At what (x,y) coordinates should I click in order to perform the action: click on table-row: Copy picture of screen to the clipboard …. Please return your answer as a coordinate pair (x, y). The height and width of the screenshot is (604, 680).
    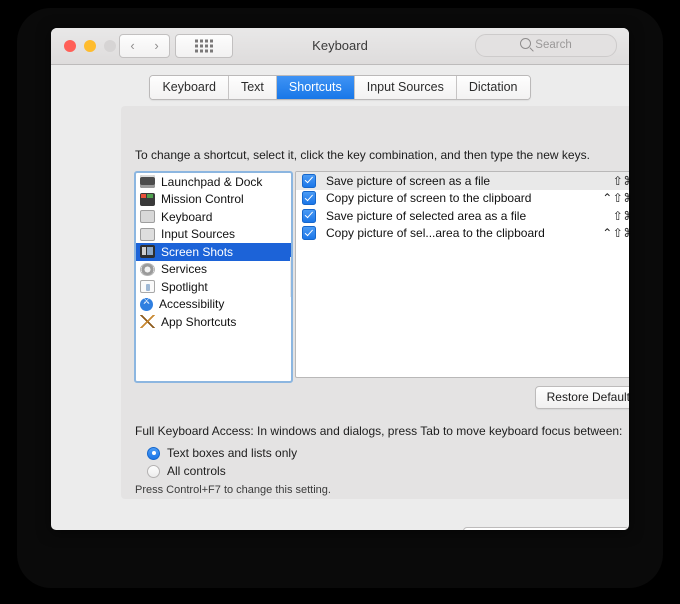
    Looking at the image, I should click on (462, 199).